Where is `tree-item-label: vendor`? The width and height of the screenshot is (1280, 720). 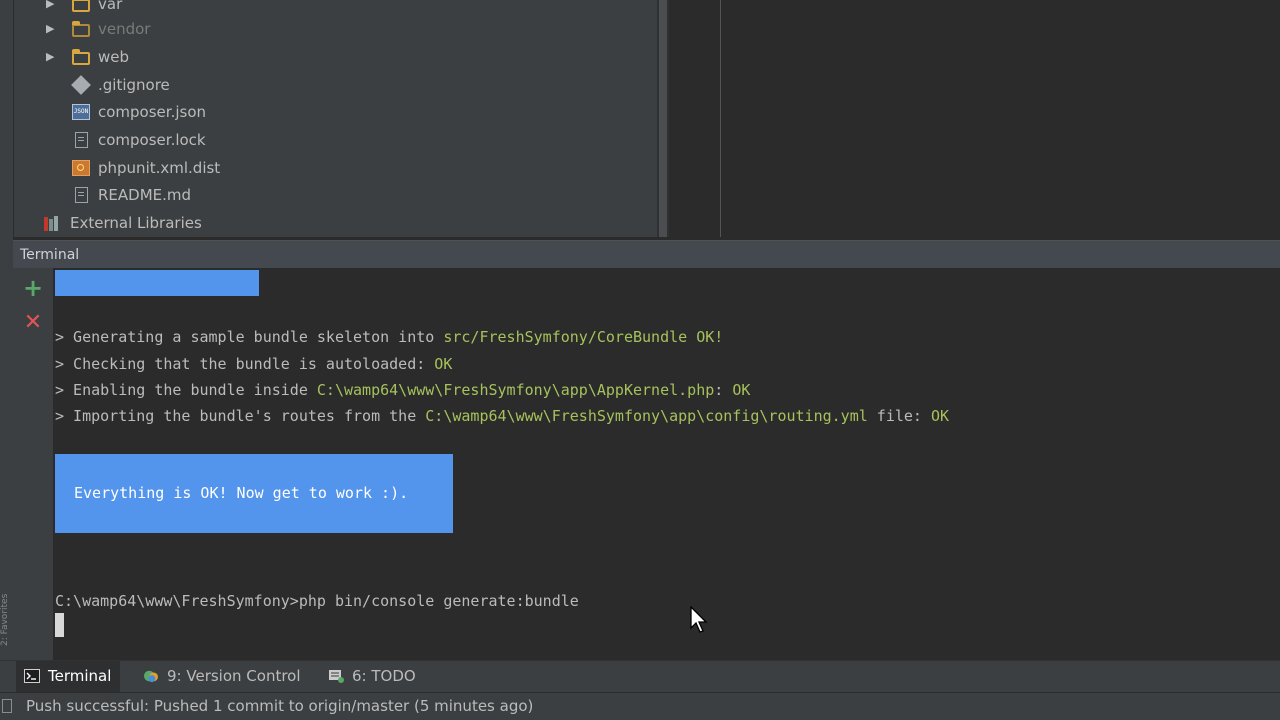
tree-item-label: vendor is located at coordinates (124, 29).